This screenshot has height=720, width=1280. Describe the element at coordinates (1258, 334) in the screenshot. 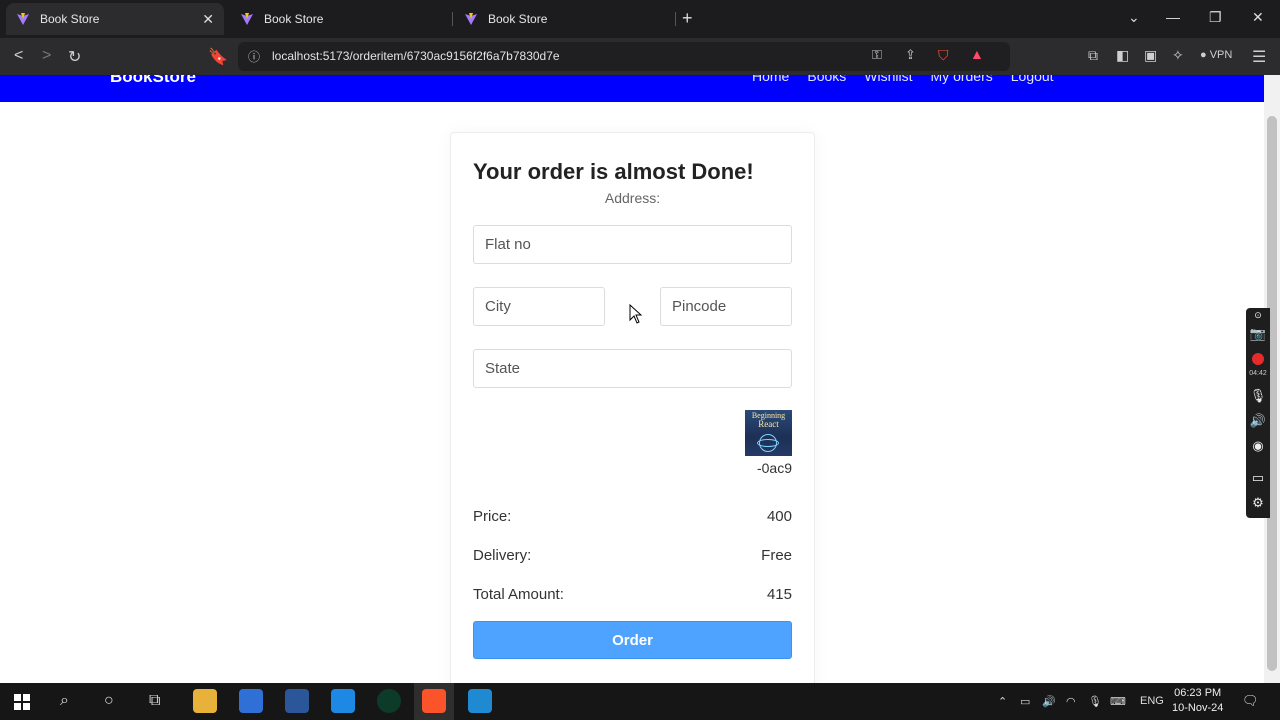

I see `camera-icon: 📷` at that location.